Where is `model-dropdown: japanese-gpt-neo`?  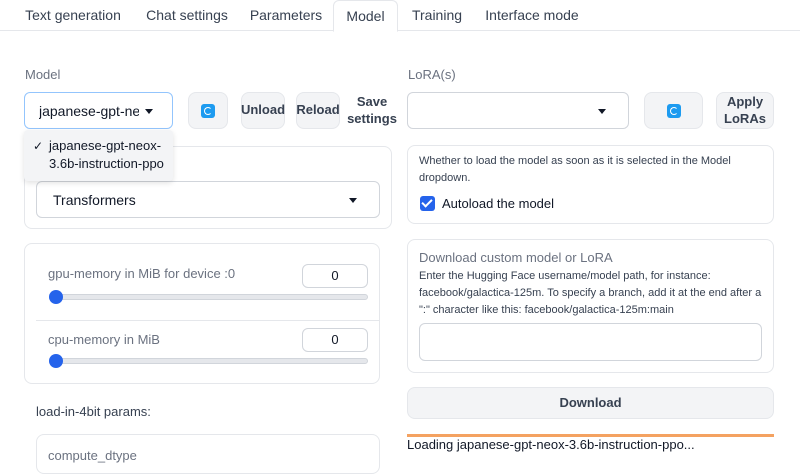 model-dropdown: japanese-gpt-neo is located at coordinates (98, 110).